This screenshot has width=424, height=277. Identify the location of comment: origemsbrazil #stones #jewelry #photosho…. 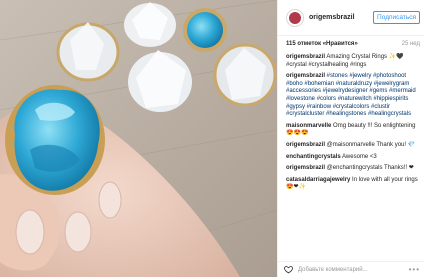
(352, 96).